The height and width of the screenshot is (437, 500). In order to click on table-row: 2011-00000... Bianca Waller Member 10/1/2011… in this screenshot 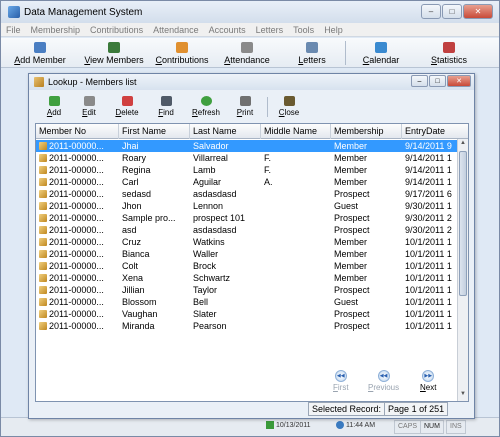, I will do `click(252, 254)`.